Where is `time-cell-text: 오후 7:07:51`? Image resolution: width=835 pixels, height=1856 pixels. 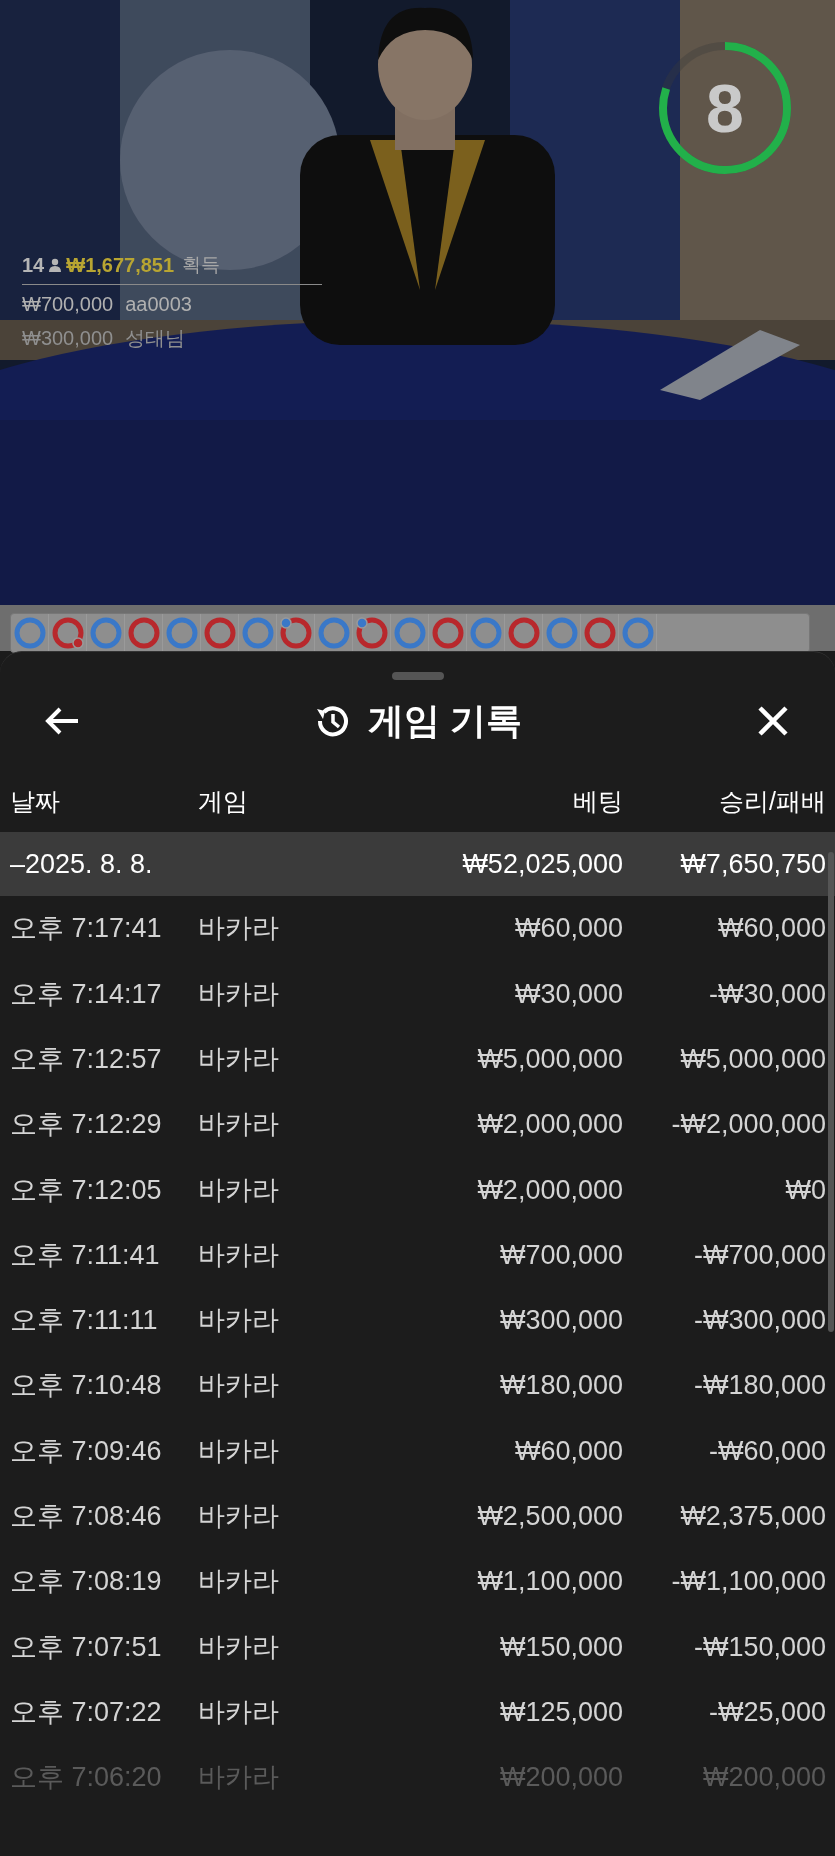 time-cell-text: 오후 7:07:51 is located at coordinates (86, 1647).